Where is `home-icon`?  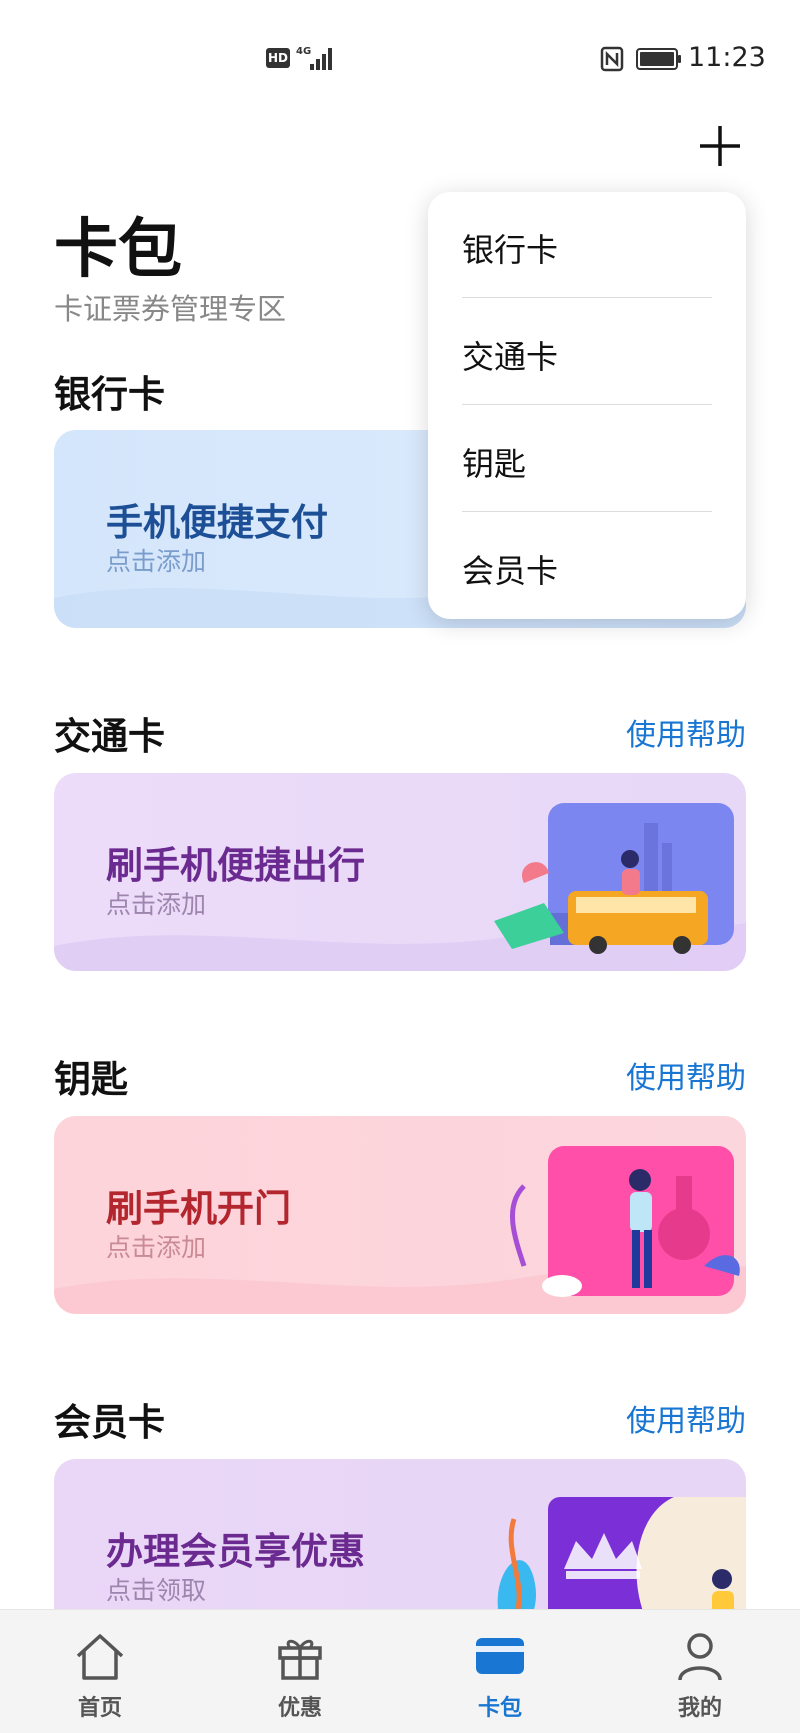
home-icon is located at coordinates (100, 1657).